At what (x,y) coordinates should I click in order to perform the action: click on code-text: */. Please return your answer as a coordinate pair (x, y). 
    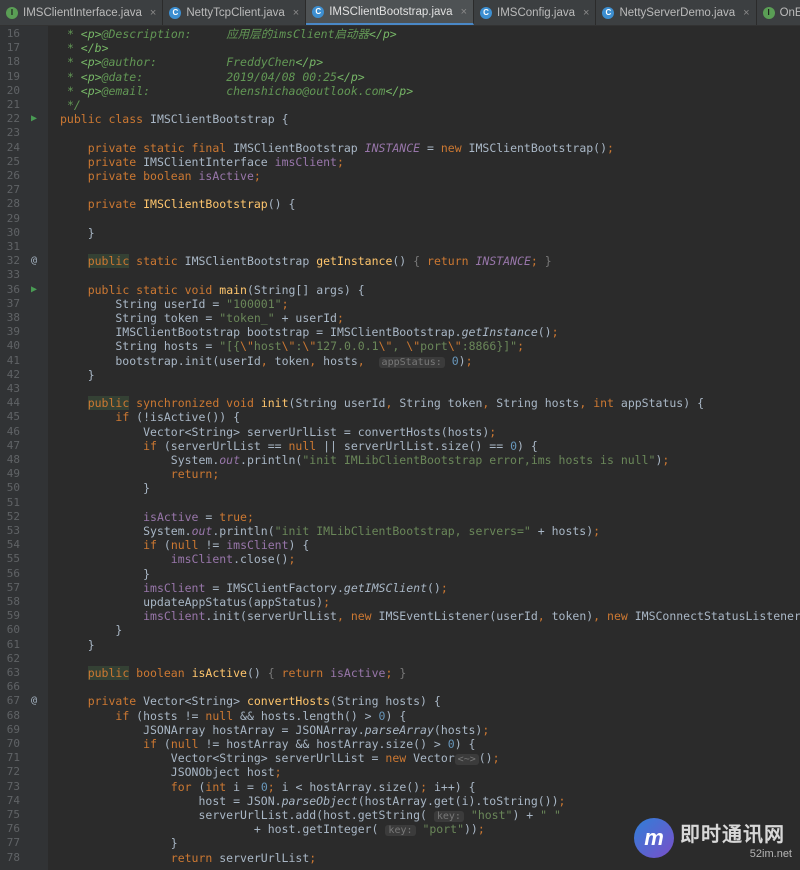
    Looking at the image, I should click on (73, 105).